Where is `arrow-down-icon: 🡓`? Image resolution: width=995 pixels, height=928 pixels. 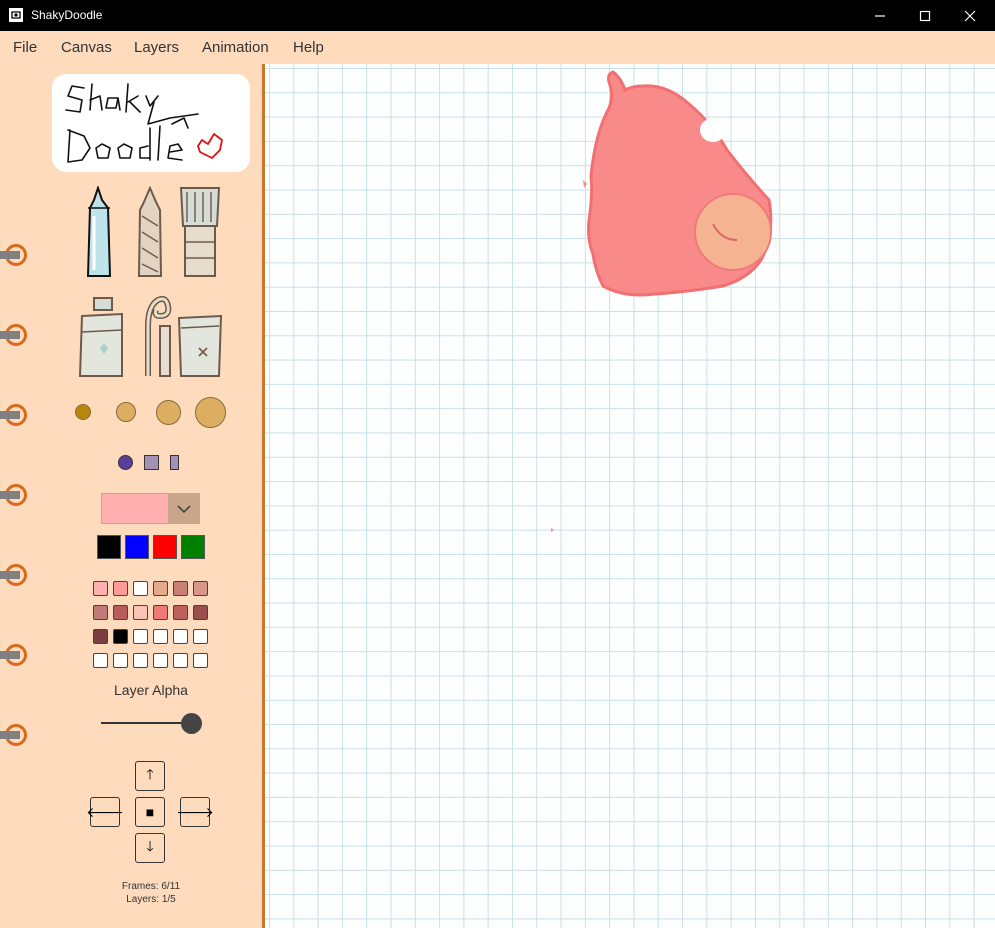
arrow-down-icon: 🡓 is located at coordinates (150, 846).